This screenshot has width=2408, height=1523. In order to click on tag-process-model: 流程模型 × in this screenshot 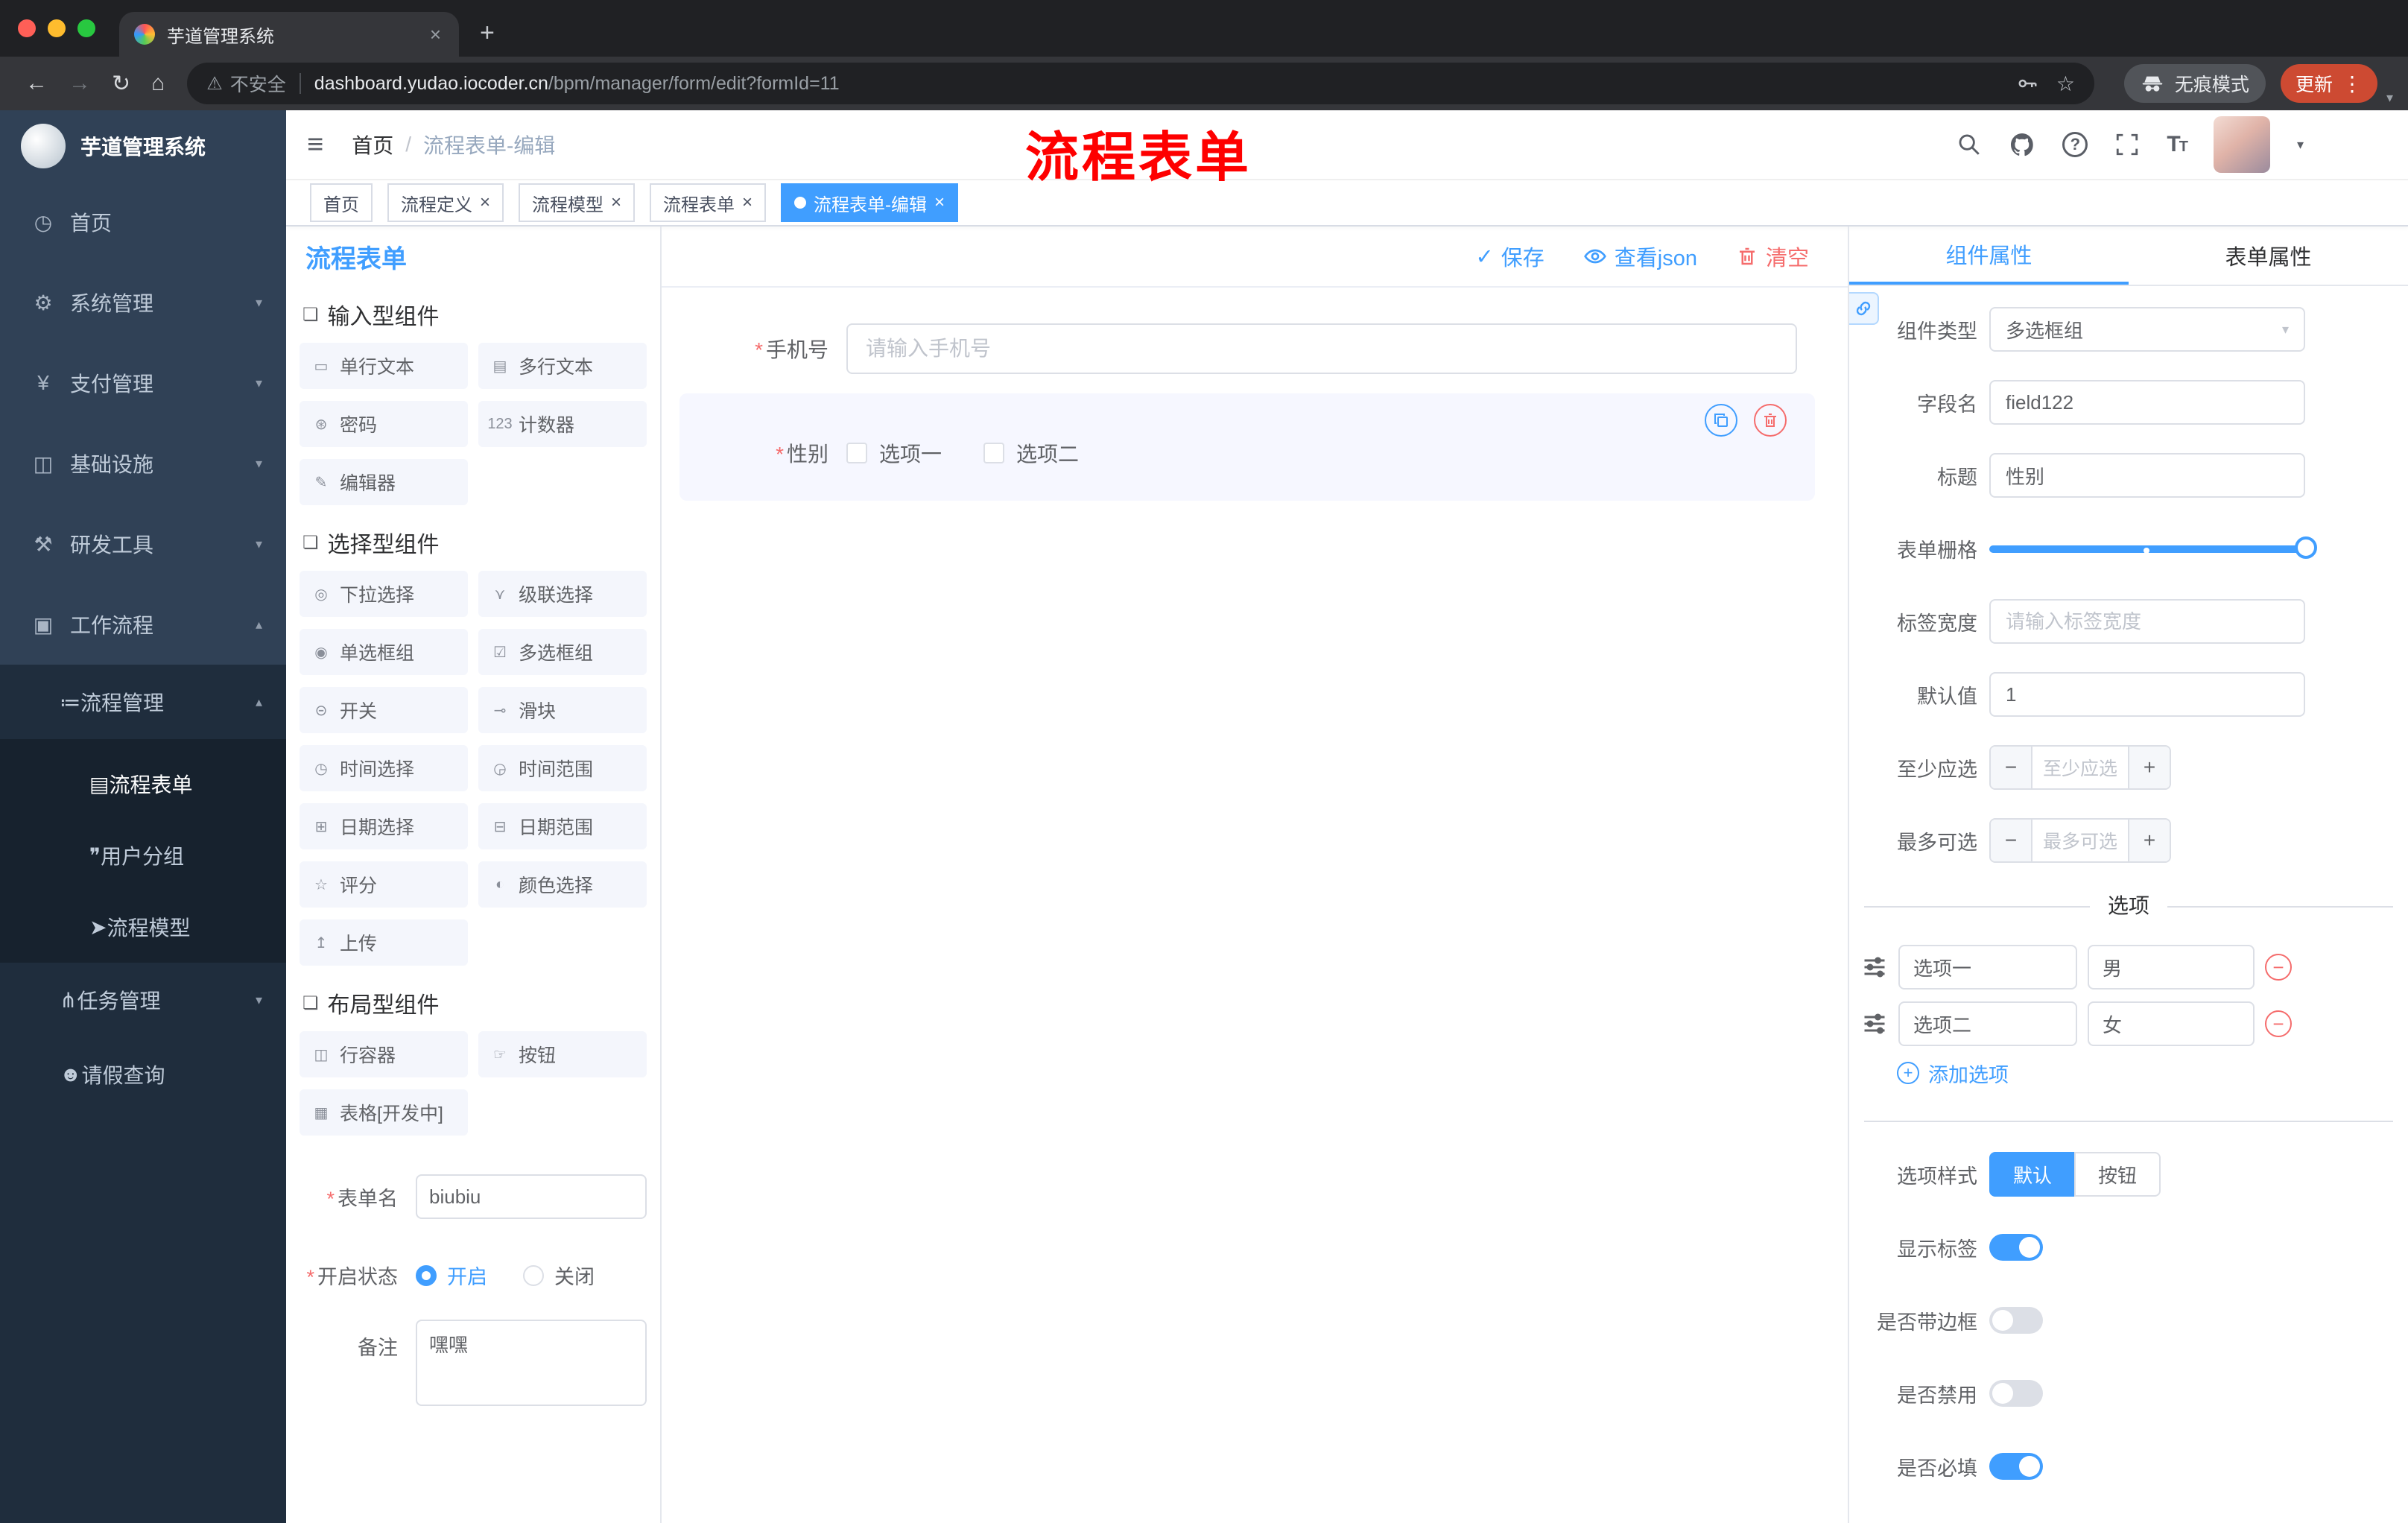, I will do `click(577, 202)`.